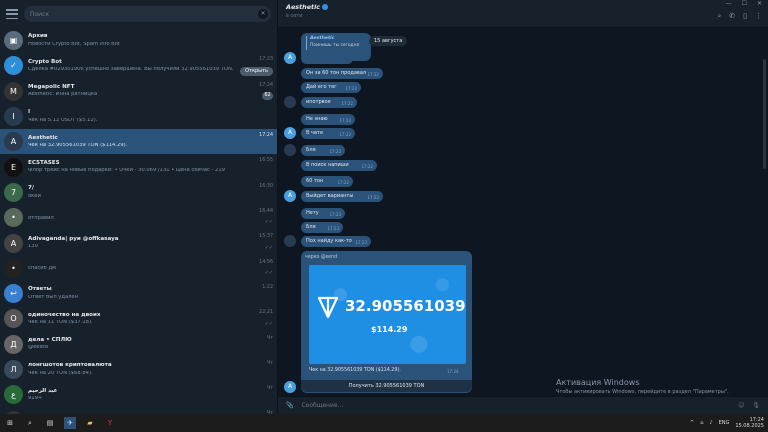  What do you see at coordinates (342, 73) in the screenshot?
I see `message-bubble: Он за 60 тон продавал 17:22` at bounding box center [342, 73].